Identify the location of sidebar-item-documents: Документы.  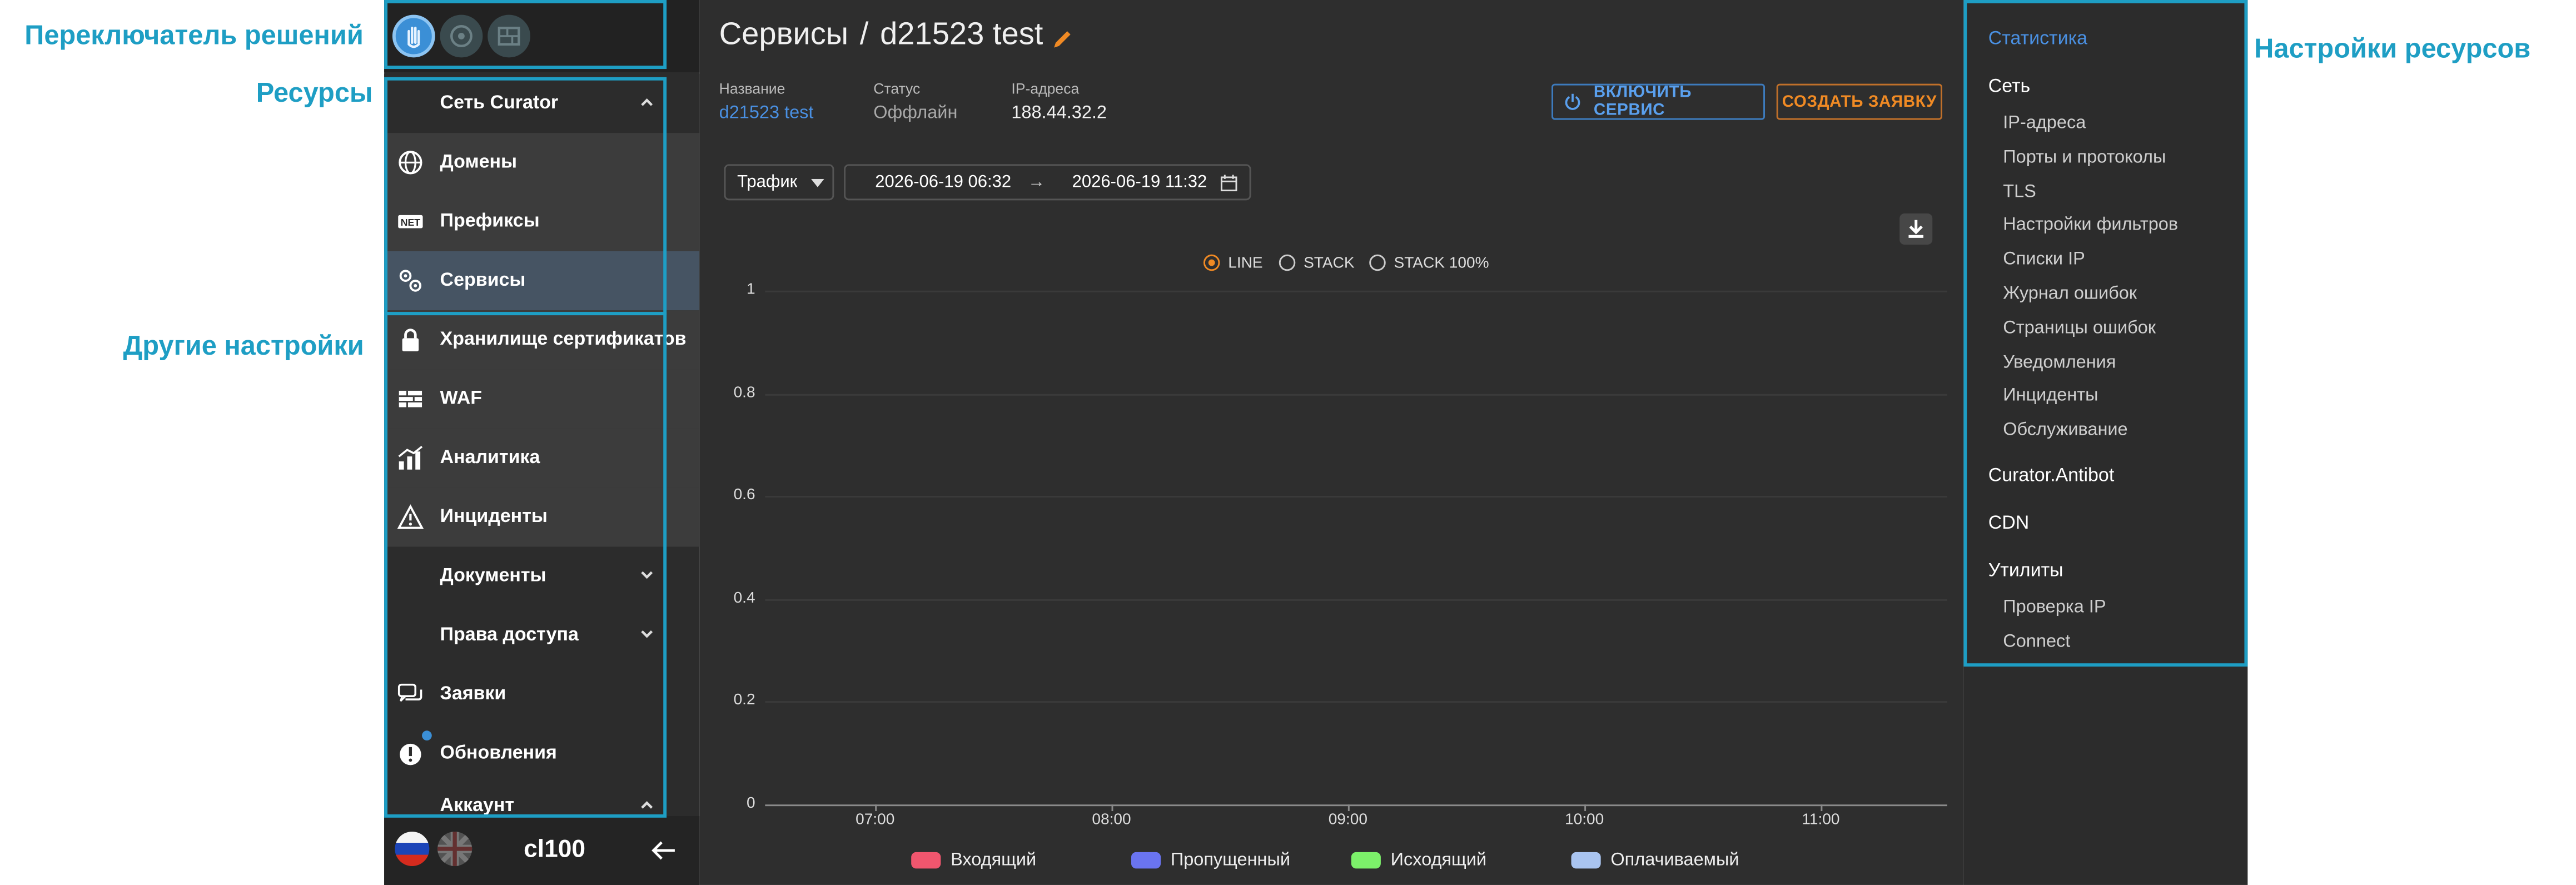
(542, 576).